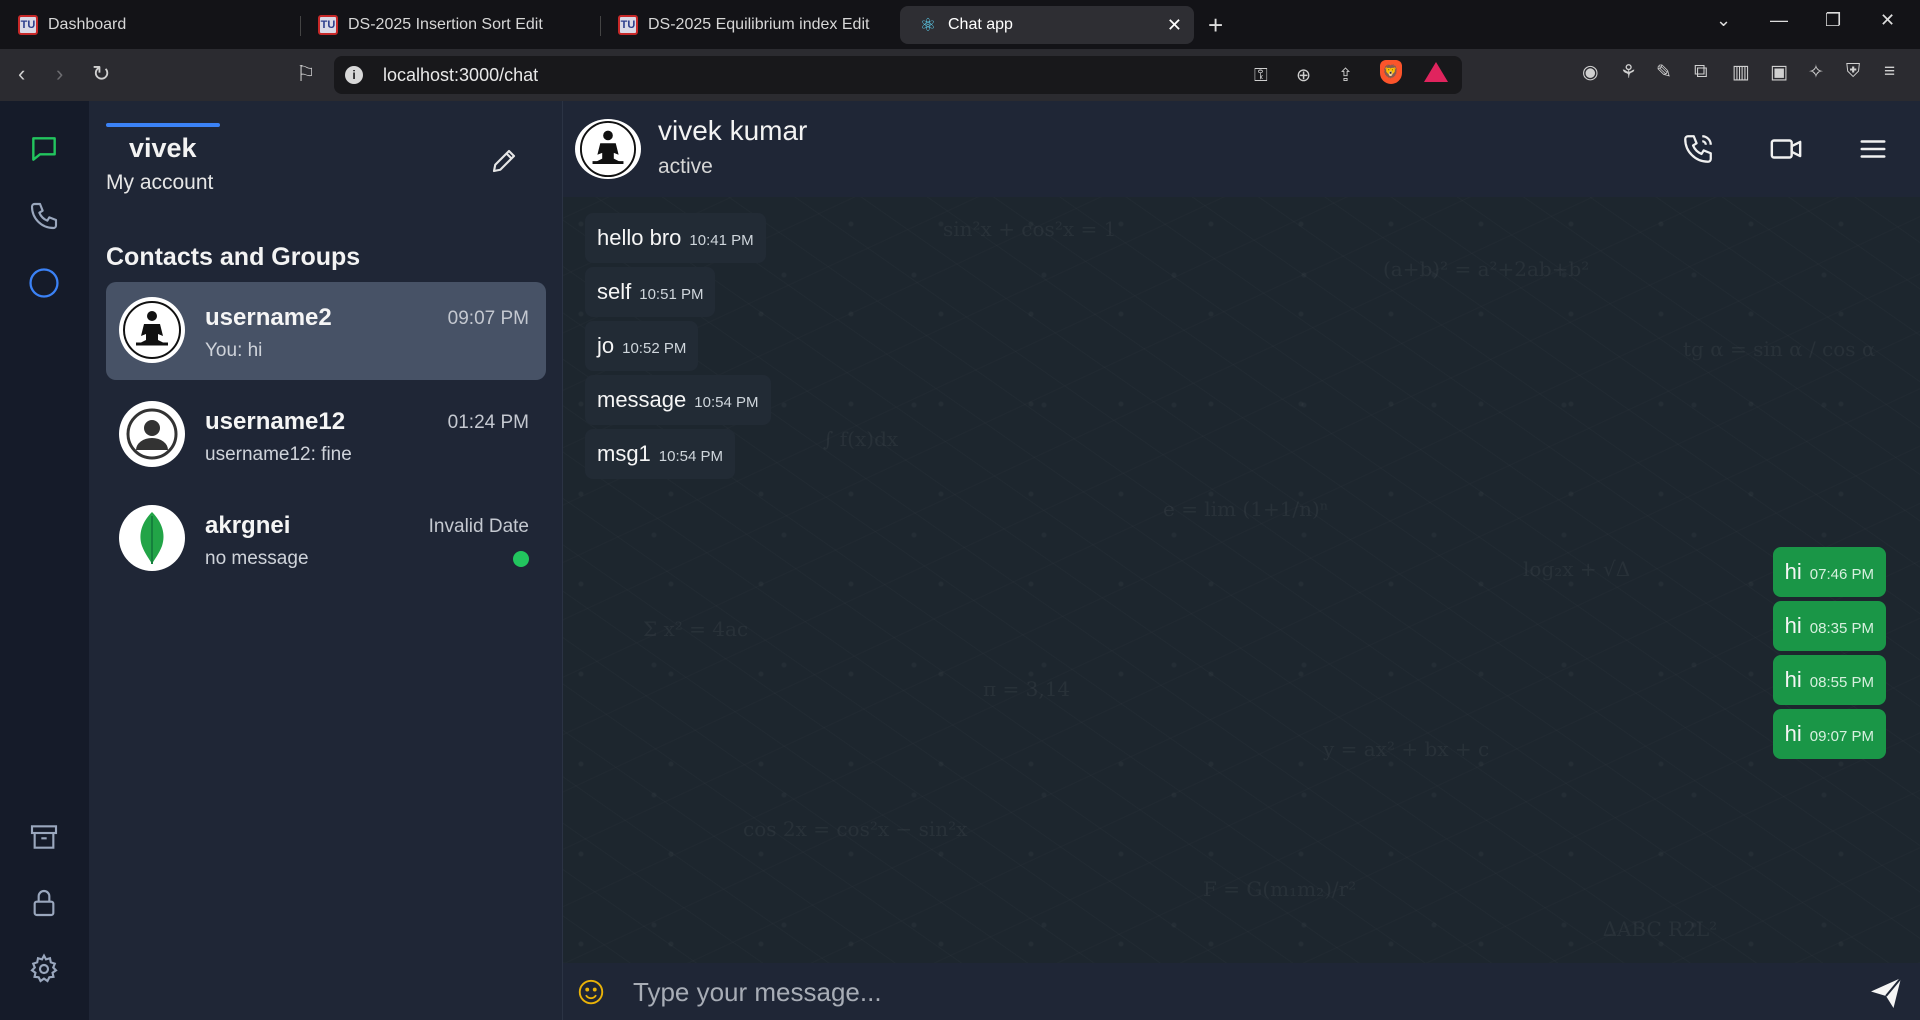 Image resolution: width=1920 pixels, height=1020 pixels. What do you see at coordinates (87, 24) in the screenshot?
I see `tab-title: Dashboard` at bounding box center [87, 24].